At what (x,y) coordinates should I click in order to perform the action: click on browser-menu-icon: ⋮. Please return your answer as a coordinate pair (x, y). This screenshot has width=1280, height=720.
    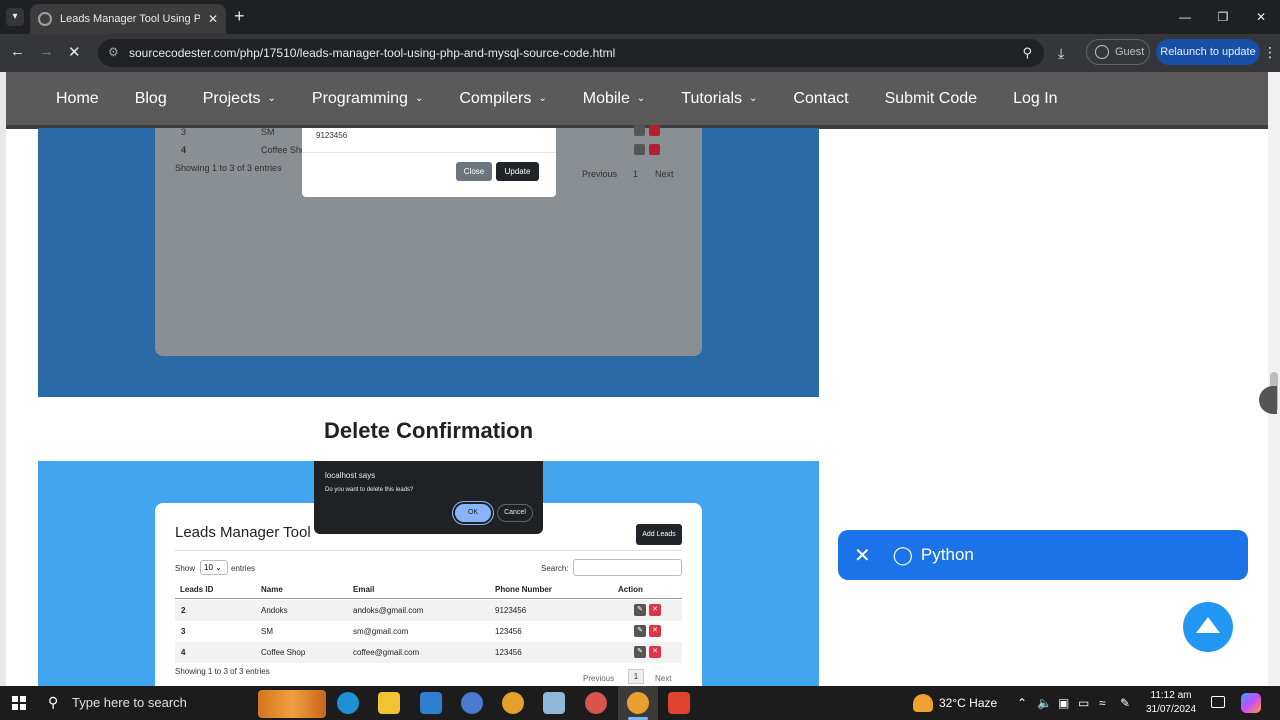
    Looking at the image, I should click on (1270, 52).